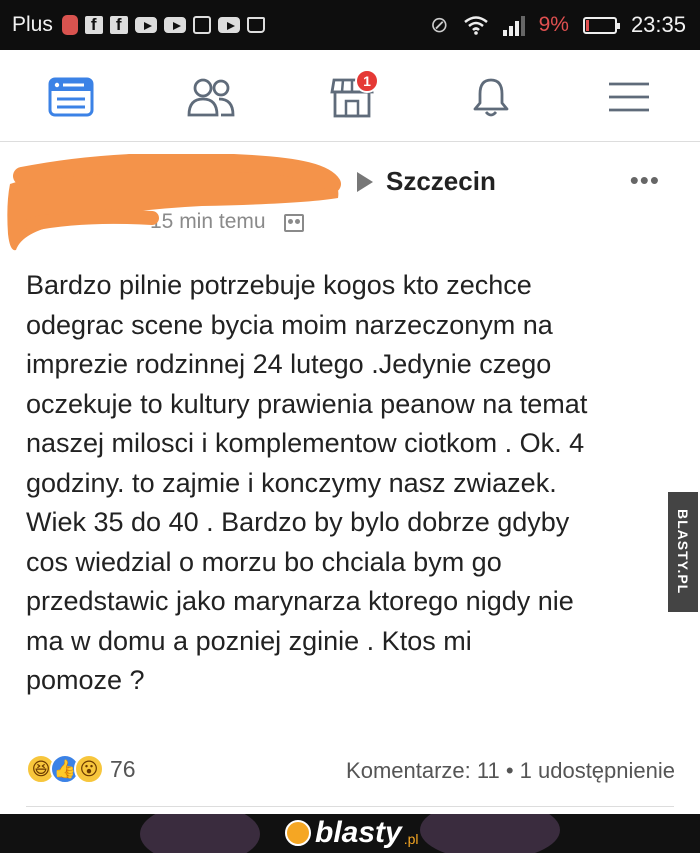 The height and width of the screenshot is (853, 700). What do you see at coordinates (411, 839) in the screenshot?
I see `logo-tld: .pl` at bounding box center [411, 839].